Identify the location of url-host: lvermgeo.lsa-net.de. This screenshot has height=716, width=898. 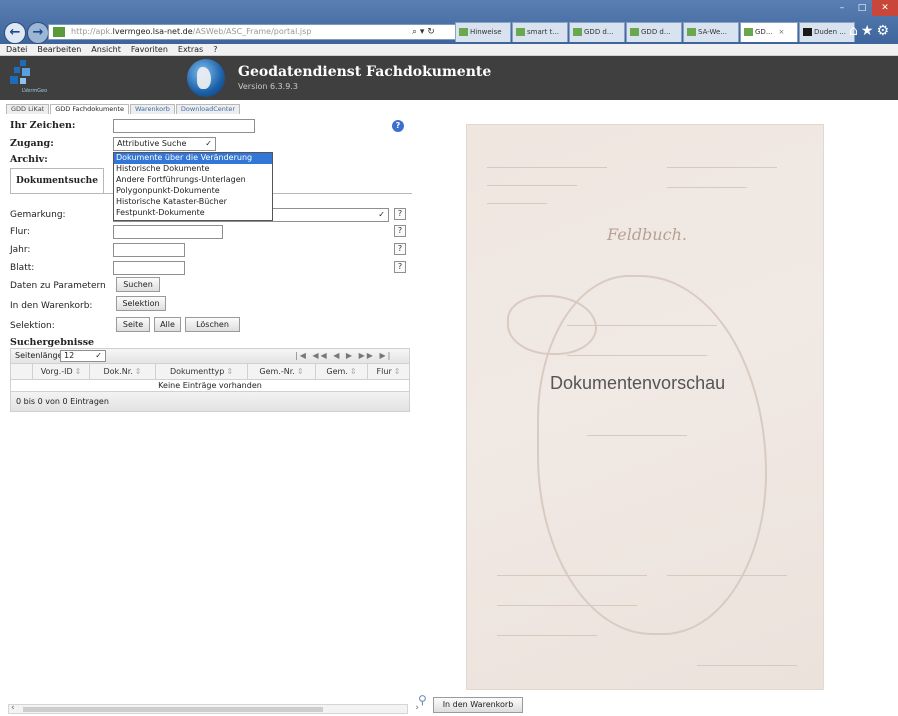
(152, 31).